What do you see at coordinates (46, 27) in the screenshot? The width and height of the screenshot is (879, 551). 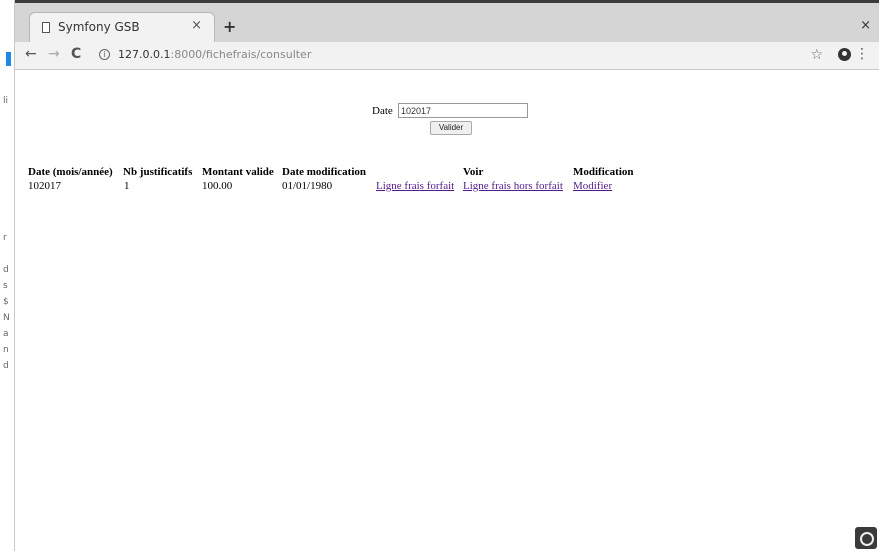 I see `page-icon` at bounding box center [46, 27].